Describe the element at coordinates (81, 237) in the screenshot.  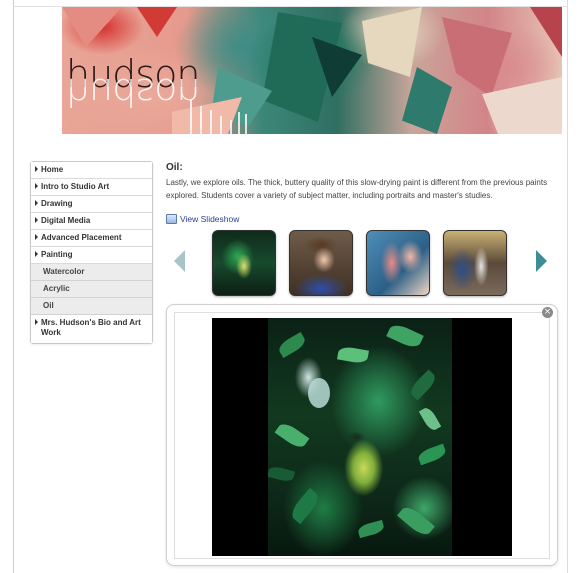
I see `nav-item-label: Advanced Placement` at that location.